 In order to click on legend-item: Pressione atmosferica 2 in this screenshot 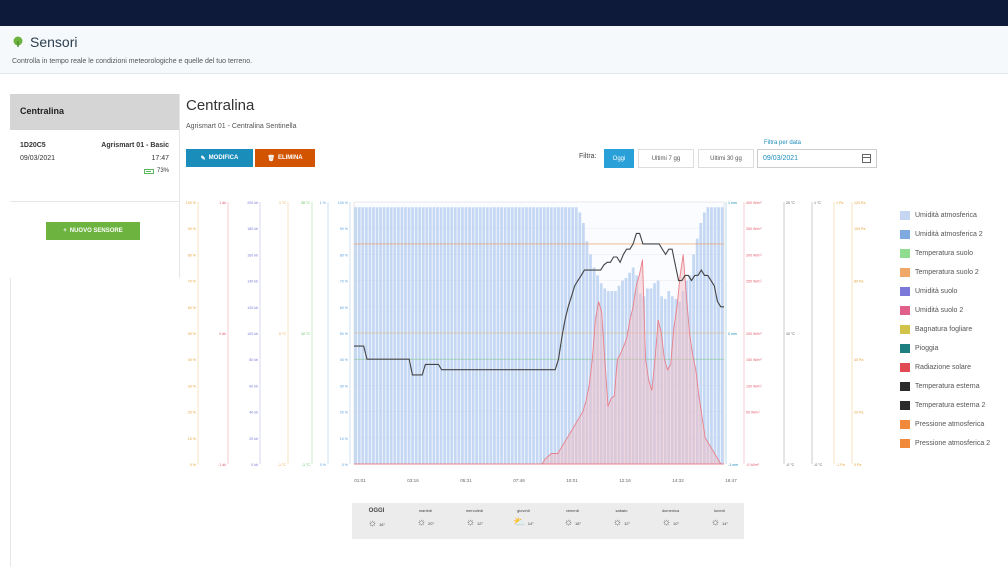, I will do `click(954, 443)`.